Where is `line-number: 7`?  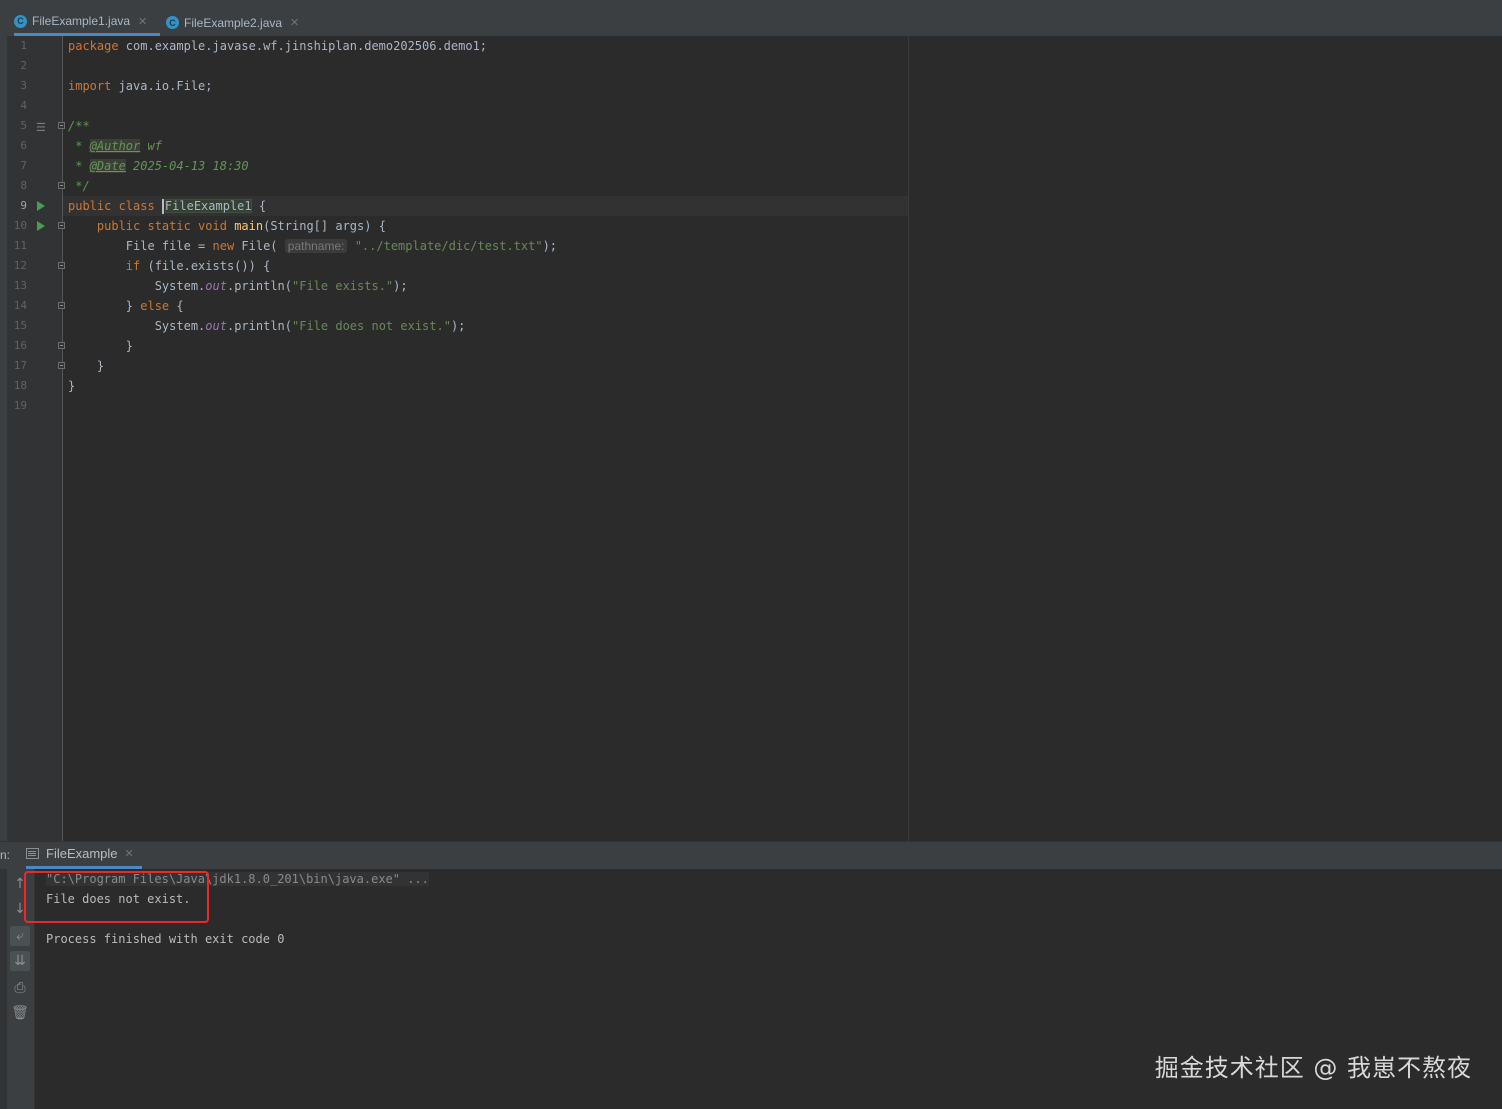
line-number: 7 is located at coordinates (23, 165).